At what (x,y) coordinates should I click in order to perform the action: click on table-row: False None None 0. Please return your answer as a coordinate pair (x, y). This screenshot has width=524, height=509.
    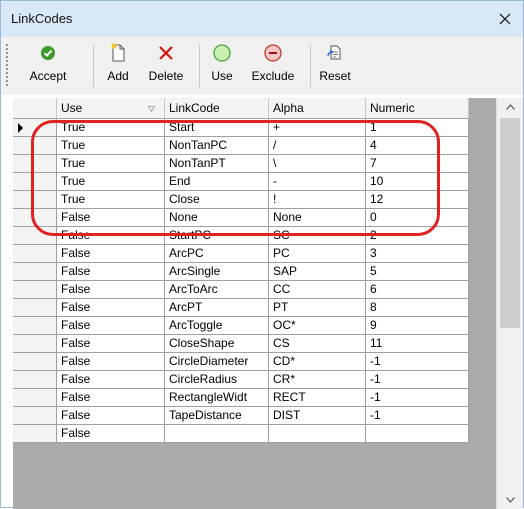
    Looking at the image, I should click on (254, 218).